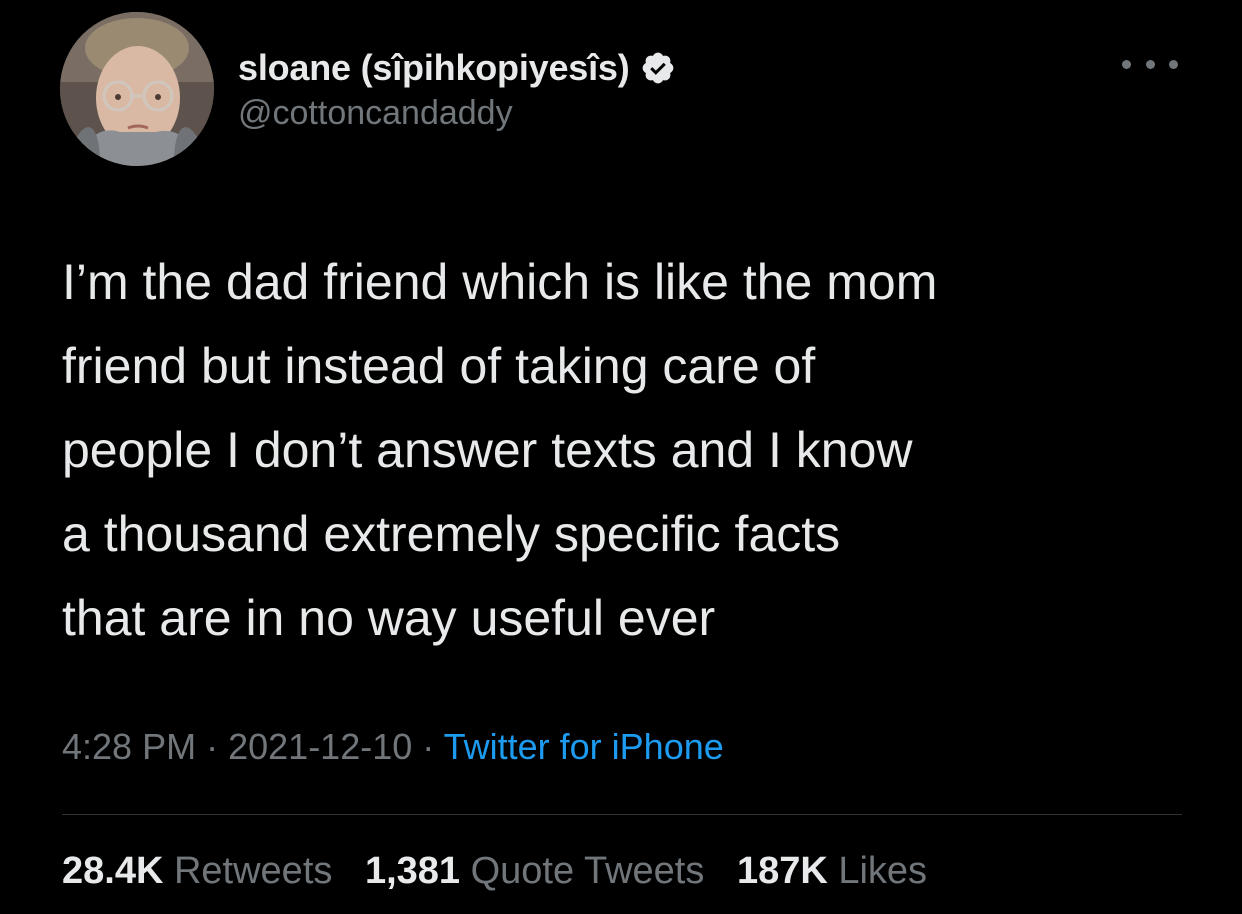 This screenshot has width=1242, height=914. What do you see at coordinates (113, 871) in the screenshot?
I see `retweets-count: 28.4K` at bounding box center [113, 871].